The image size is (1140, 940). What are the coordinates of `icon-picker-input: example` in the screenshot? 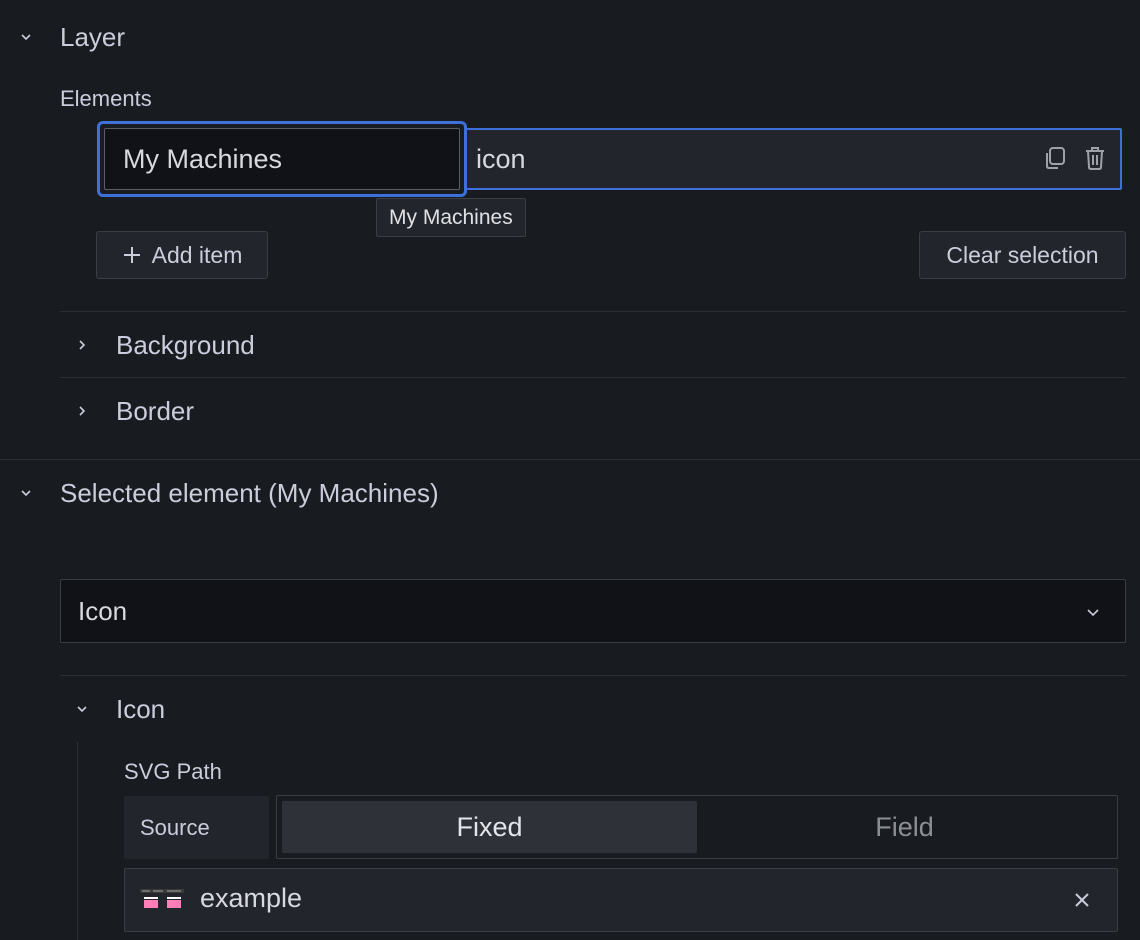 It's located at (621, 900).